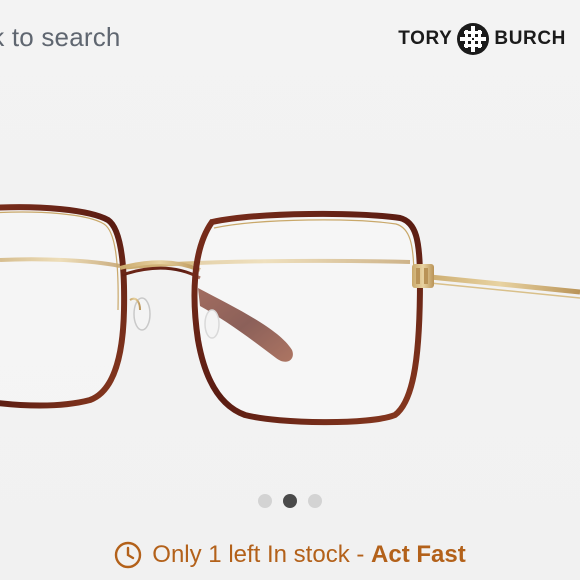  I want to click on stock-status: Only 1 left In stock - Act Fast, so click(290, 555).